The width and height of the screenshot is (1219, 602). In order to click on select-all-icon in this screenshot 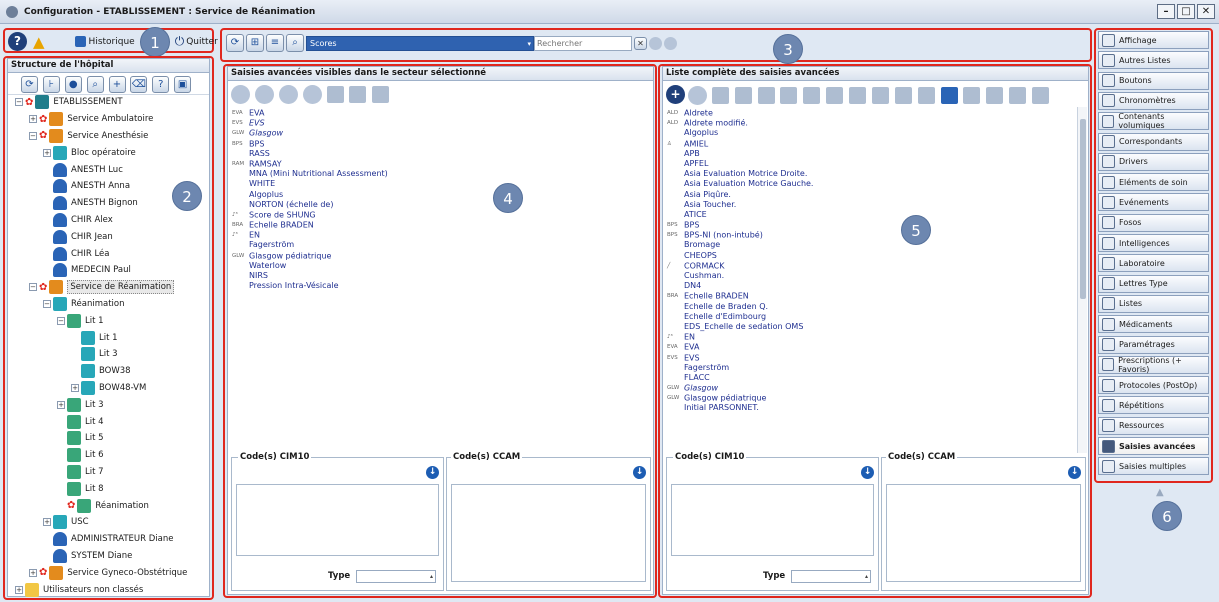, I will do `click(381, 94)`.